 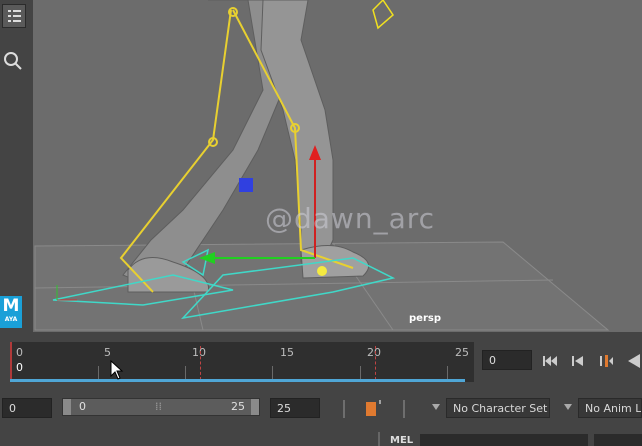 What do you see at coordinates (27, 408) in the screenshot?
I see `animation-start-field: 0` at bounding box center [27, 408].